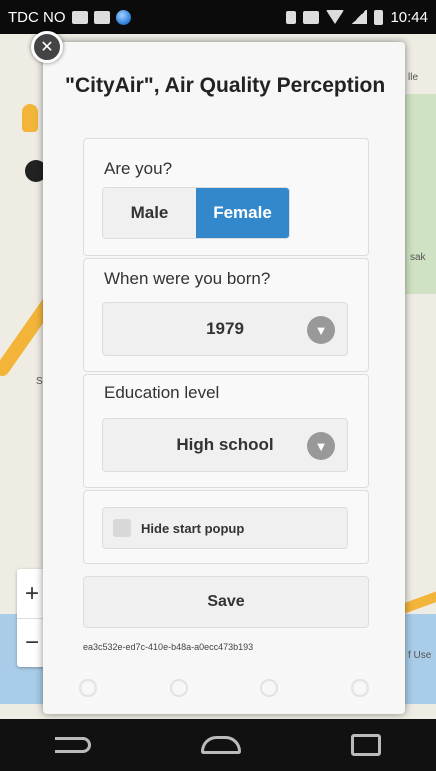 This screenshot has height=771, width=436. What do you see at coordinates (221, 745) in the screenshot?
I see `home-icon` at bounding box center [221, 745].